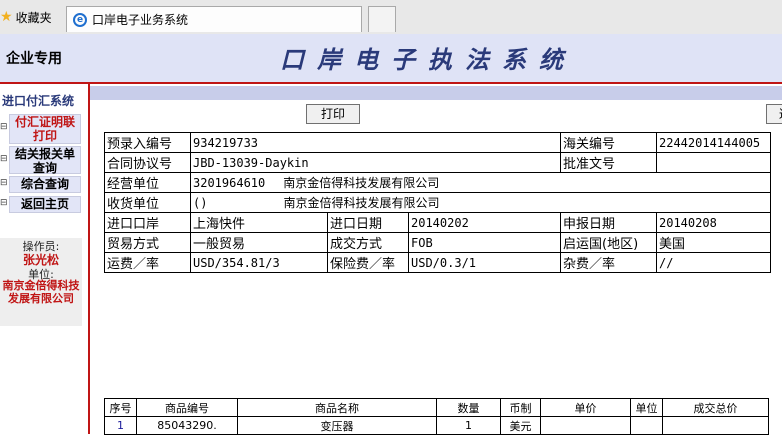  I want to click on port-label: 进口口岸, so click(147, 222).